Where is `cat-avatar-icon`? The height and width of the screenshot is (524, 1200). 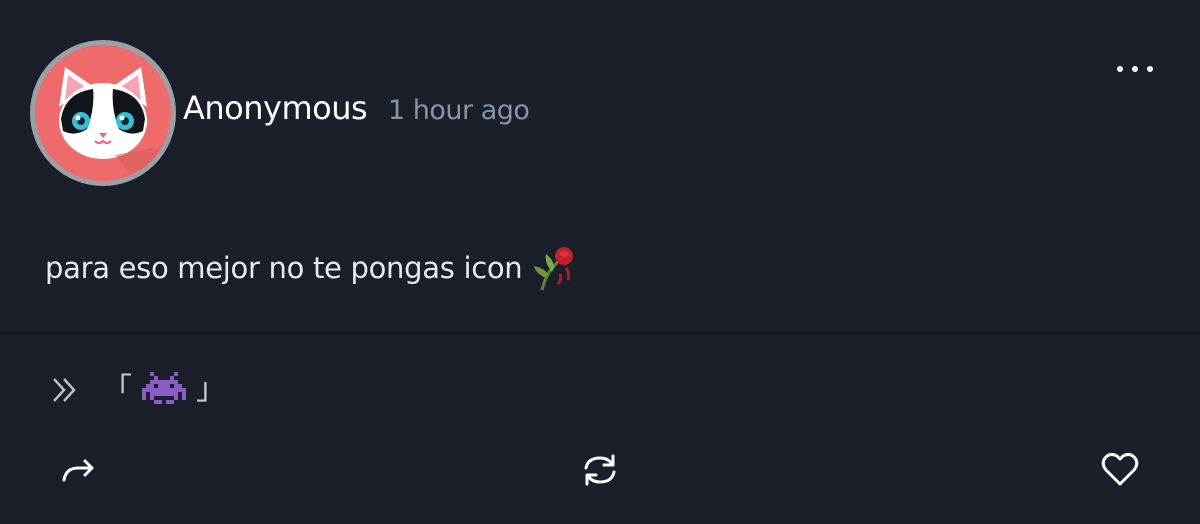
cat-avatar-icon is located at coordinates (103, 113).